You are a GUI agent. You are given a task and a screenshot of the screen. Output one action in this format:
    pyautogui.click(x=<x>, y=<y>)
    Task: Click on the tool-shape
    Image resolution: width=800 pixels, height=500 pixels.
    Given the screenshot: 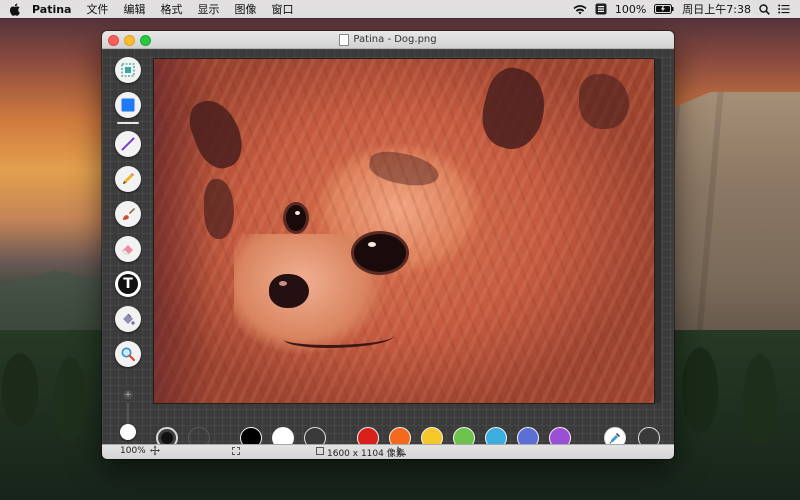 What is the action you would take?
    pyautogui.click(x=128, y=108)
    